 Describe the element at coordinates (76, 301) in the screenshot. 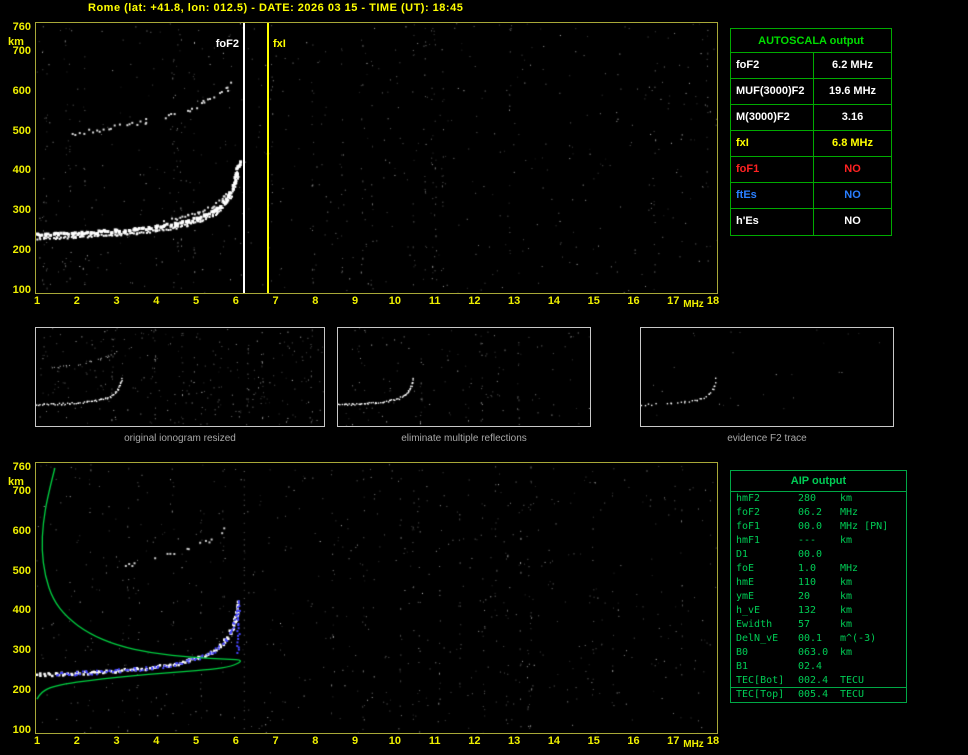

I see `x-tick-2-top: 2` at that location.